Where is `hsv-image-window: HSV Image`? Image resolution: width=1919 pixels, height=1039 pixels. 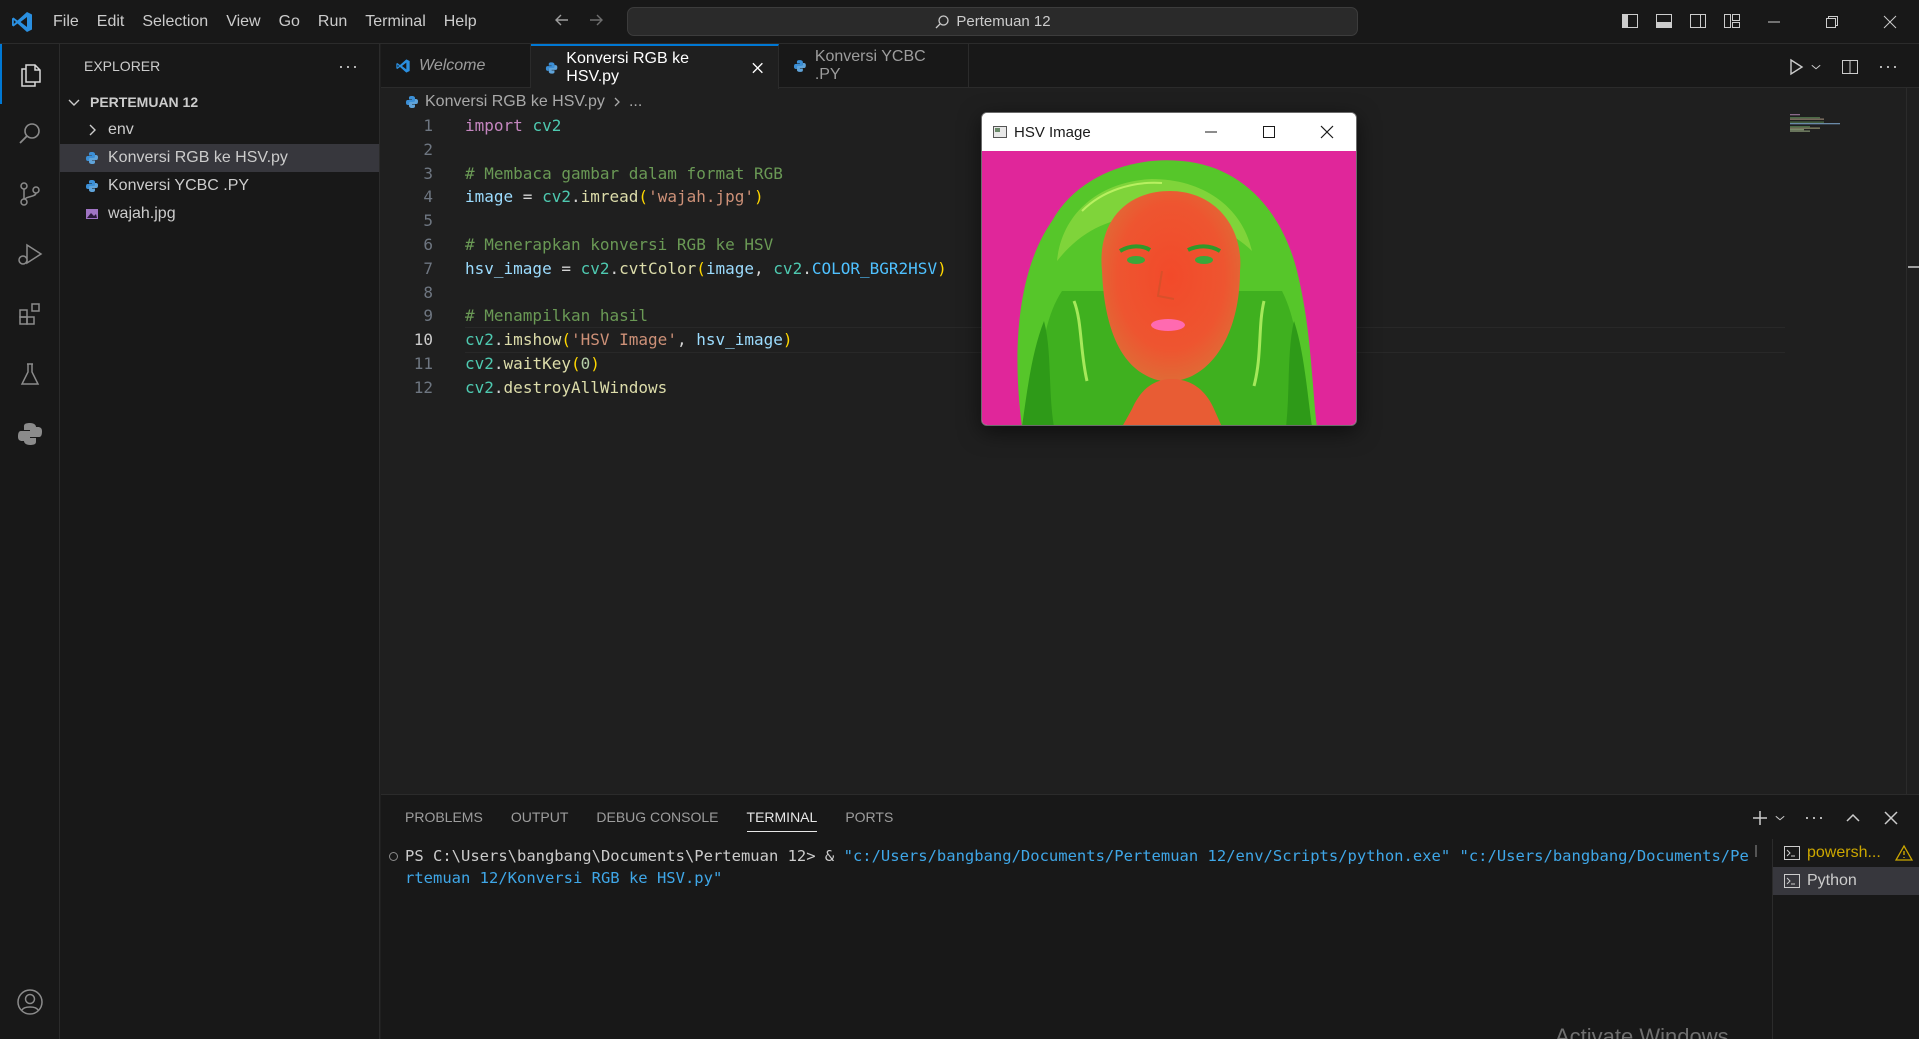
hsv-image-window: HSV Image is located at coordinates (1169, 269).